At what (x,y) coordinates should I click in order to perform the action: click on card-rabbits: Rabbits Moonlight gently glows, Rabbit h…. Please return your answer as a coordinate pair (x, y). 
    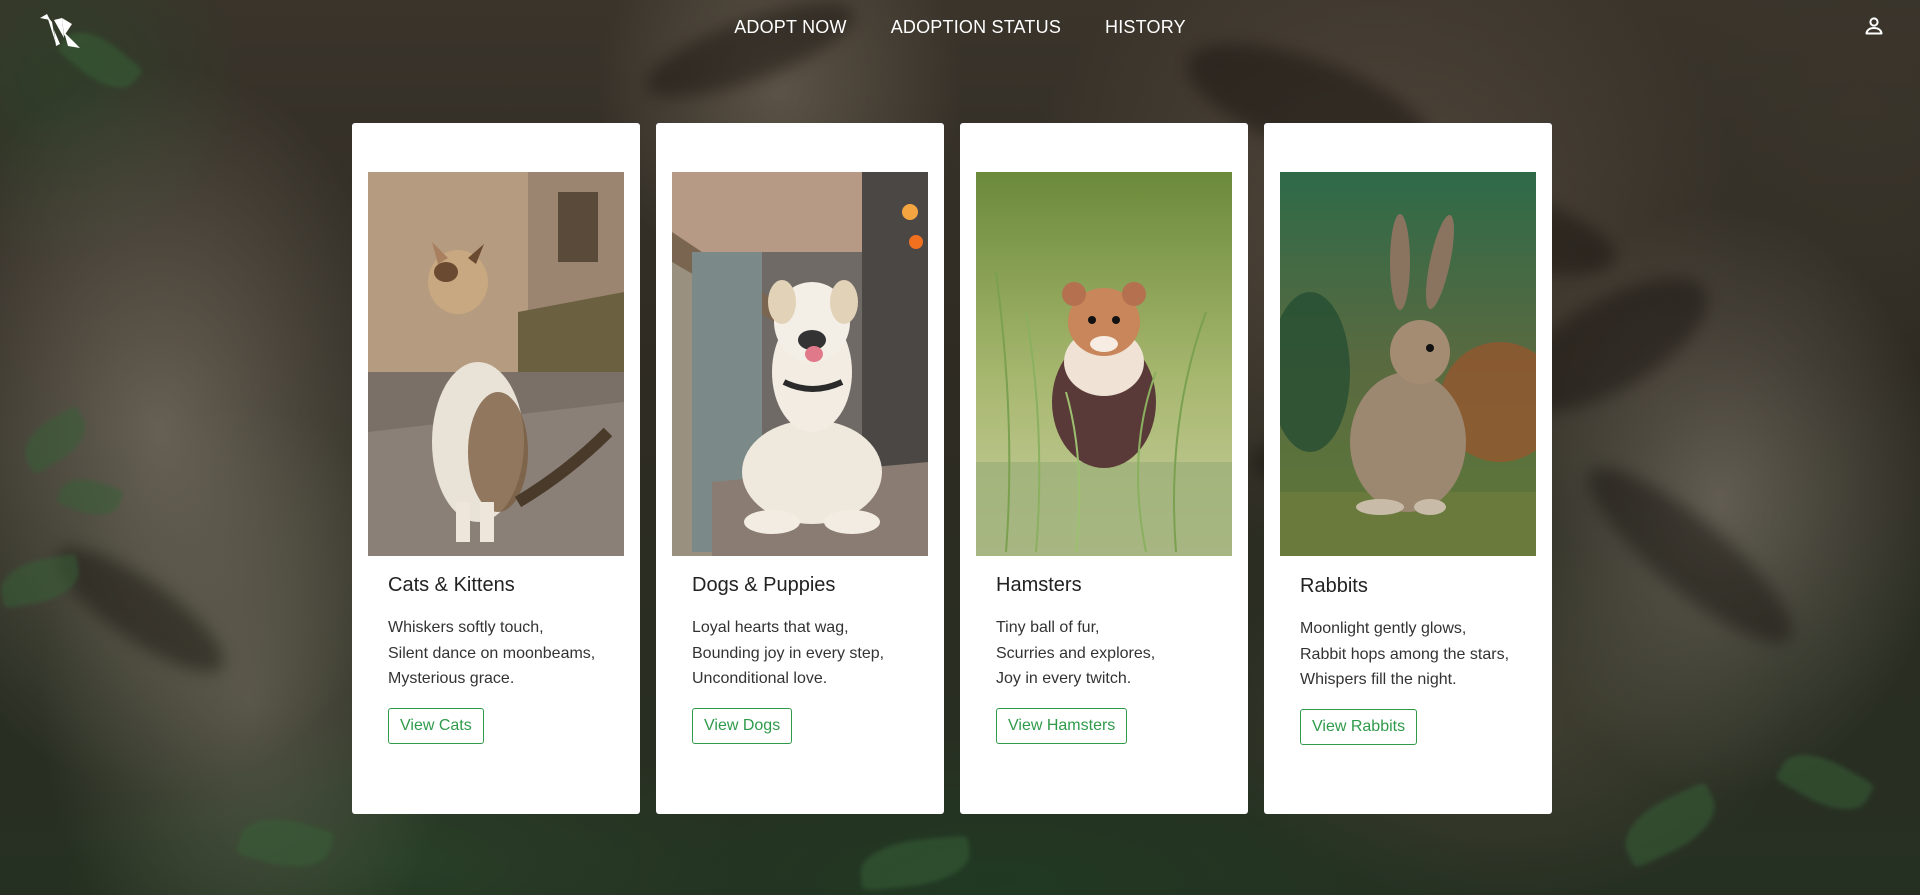
    Looking at the image, I should click on (1408, 468).